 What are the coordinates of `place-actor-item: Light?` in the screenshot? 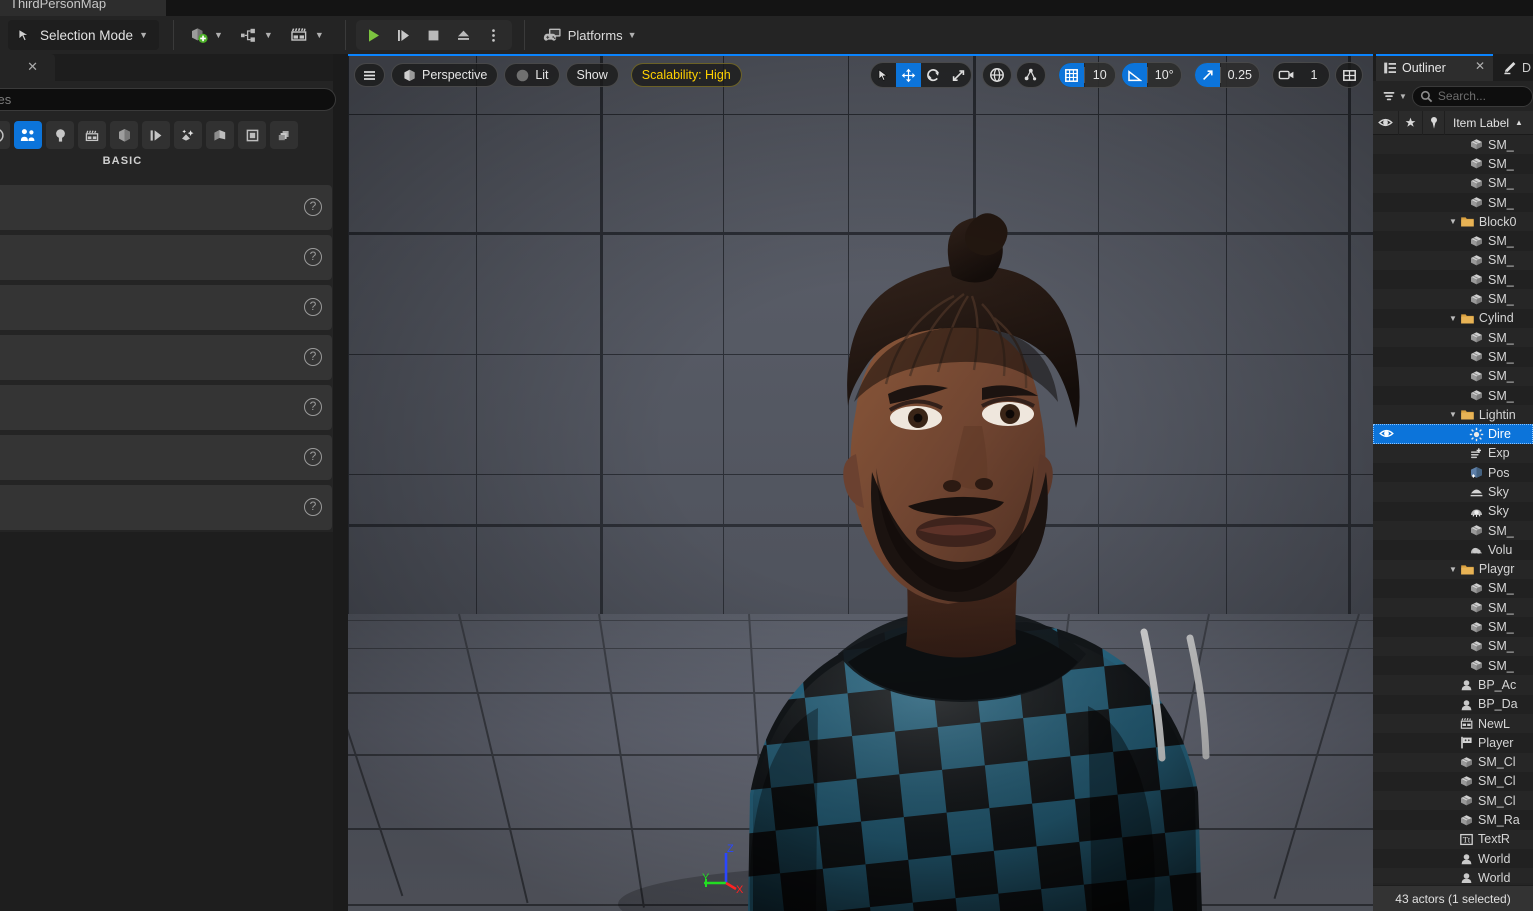 It's located at (166, 357).